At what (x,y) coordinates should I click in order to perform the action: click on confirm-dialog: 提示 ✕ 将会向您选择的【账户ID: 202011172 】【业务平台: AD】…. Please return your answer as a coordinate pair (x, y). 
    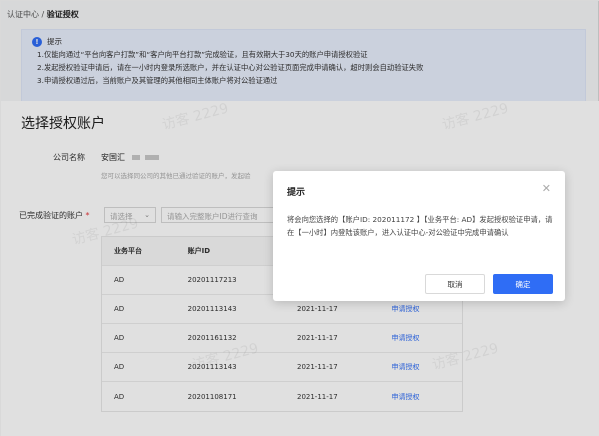
    Looking at the image, I should click on (419, 236).